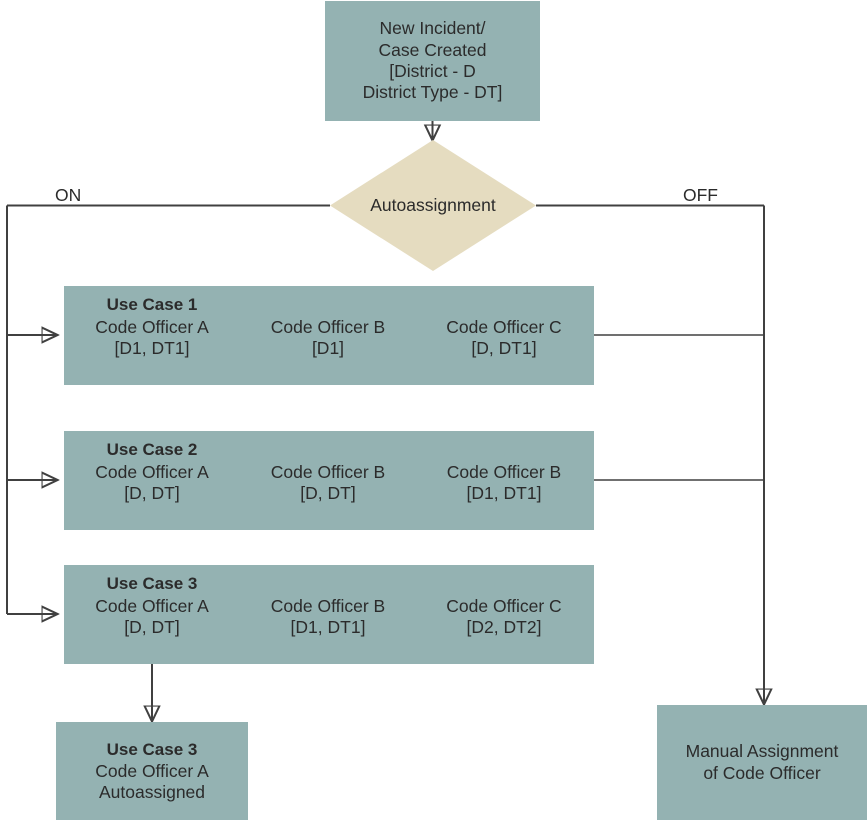  I want to click on usecase-3-officer-1: Code Officer A, so click(152, 605).